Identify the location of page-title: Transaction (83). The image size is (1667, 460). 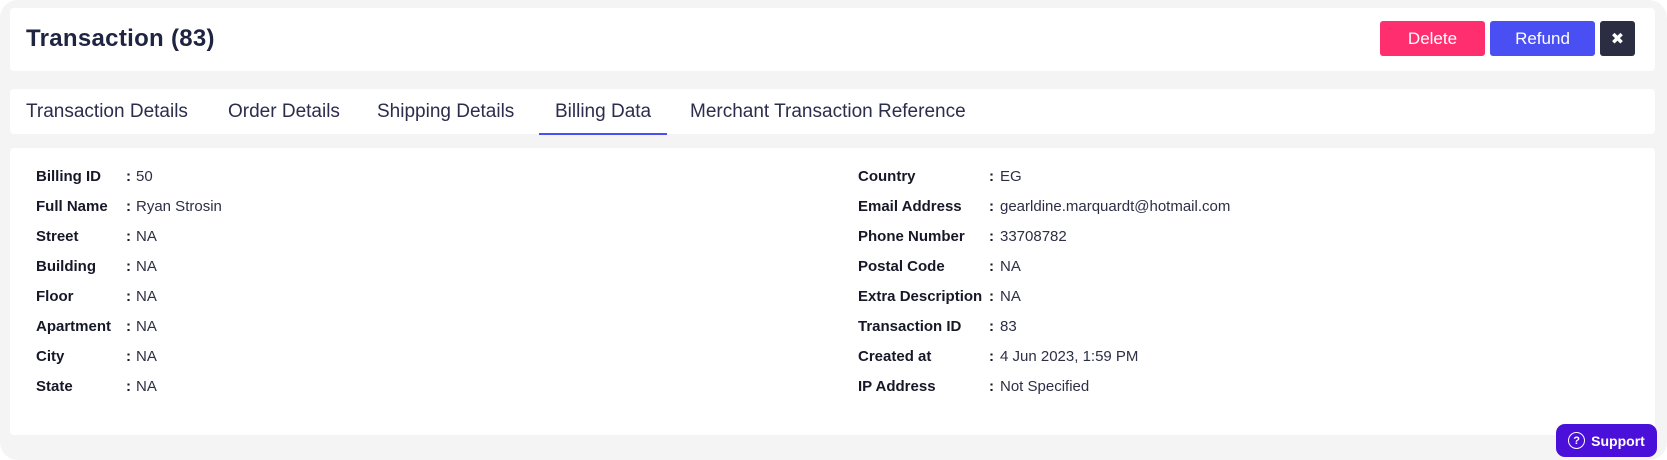
(120, 38).